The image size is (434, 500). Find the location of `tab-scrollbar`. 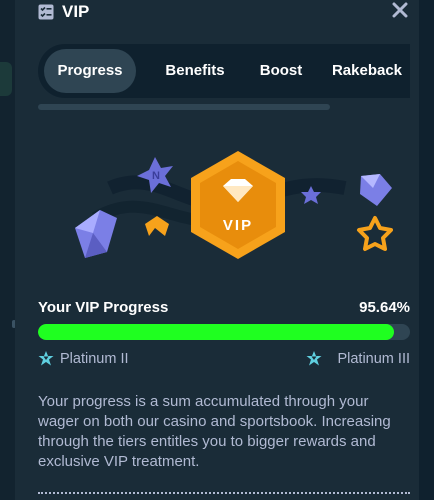

tab-scrollbar is located at coordinates (184, 107).